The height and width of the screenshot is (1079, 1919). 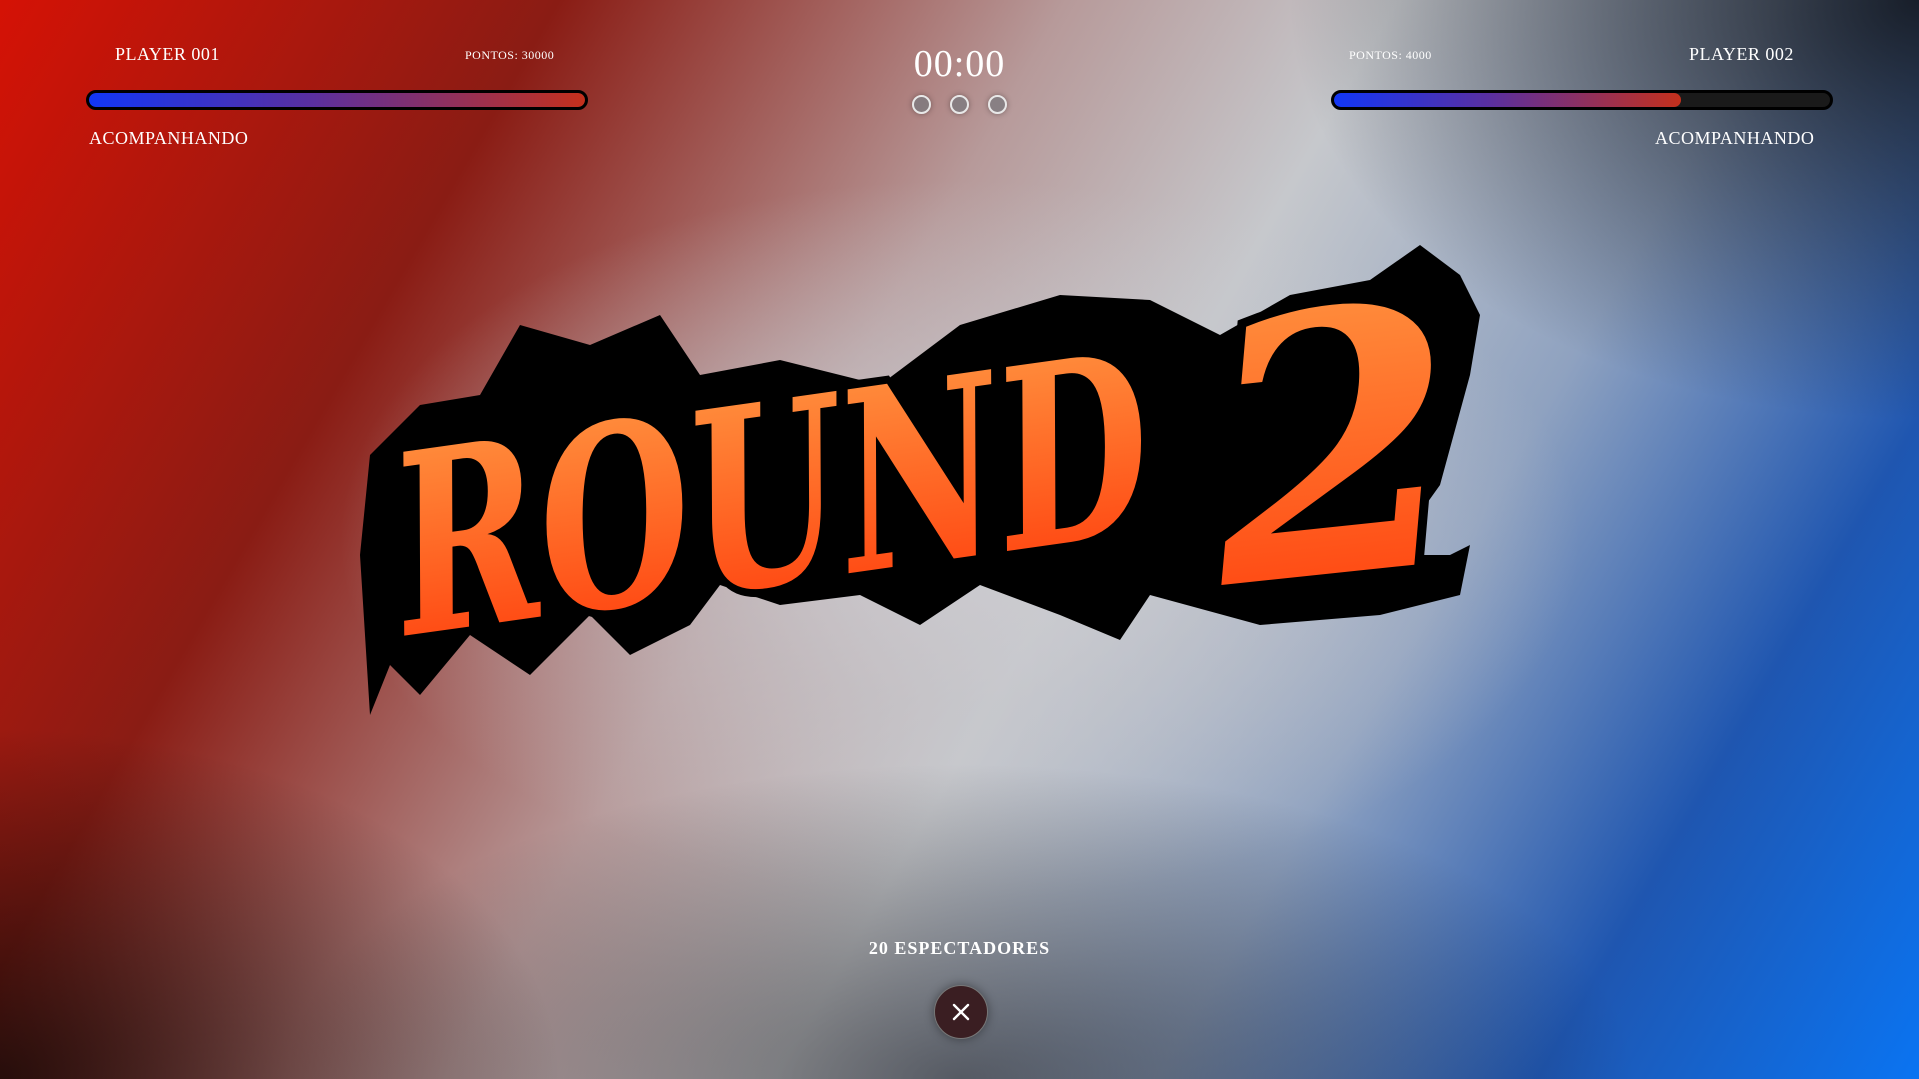 I want to click on player2-status: ACOMPANHANDO, so click(x=1735, y=138).